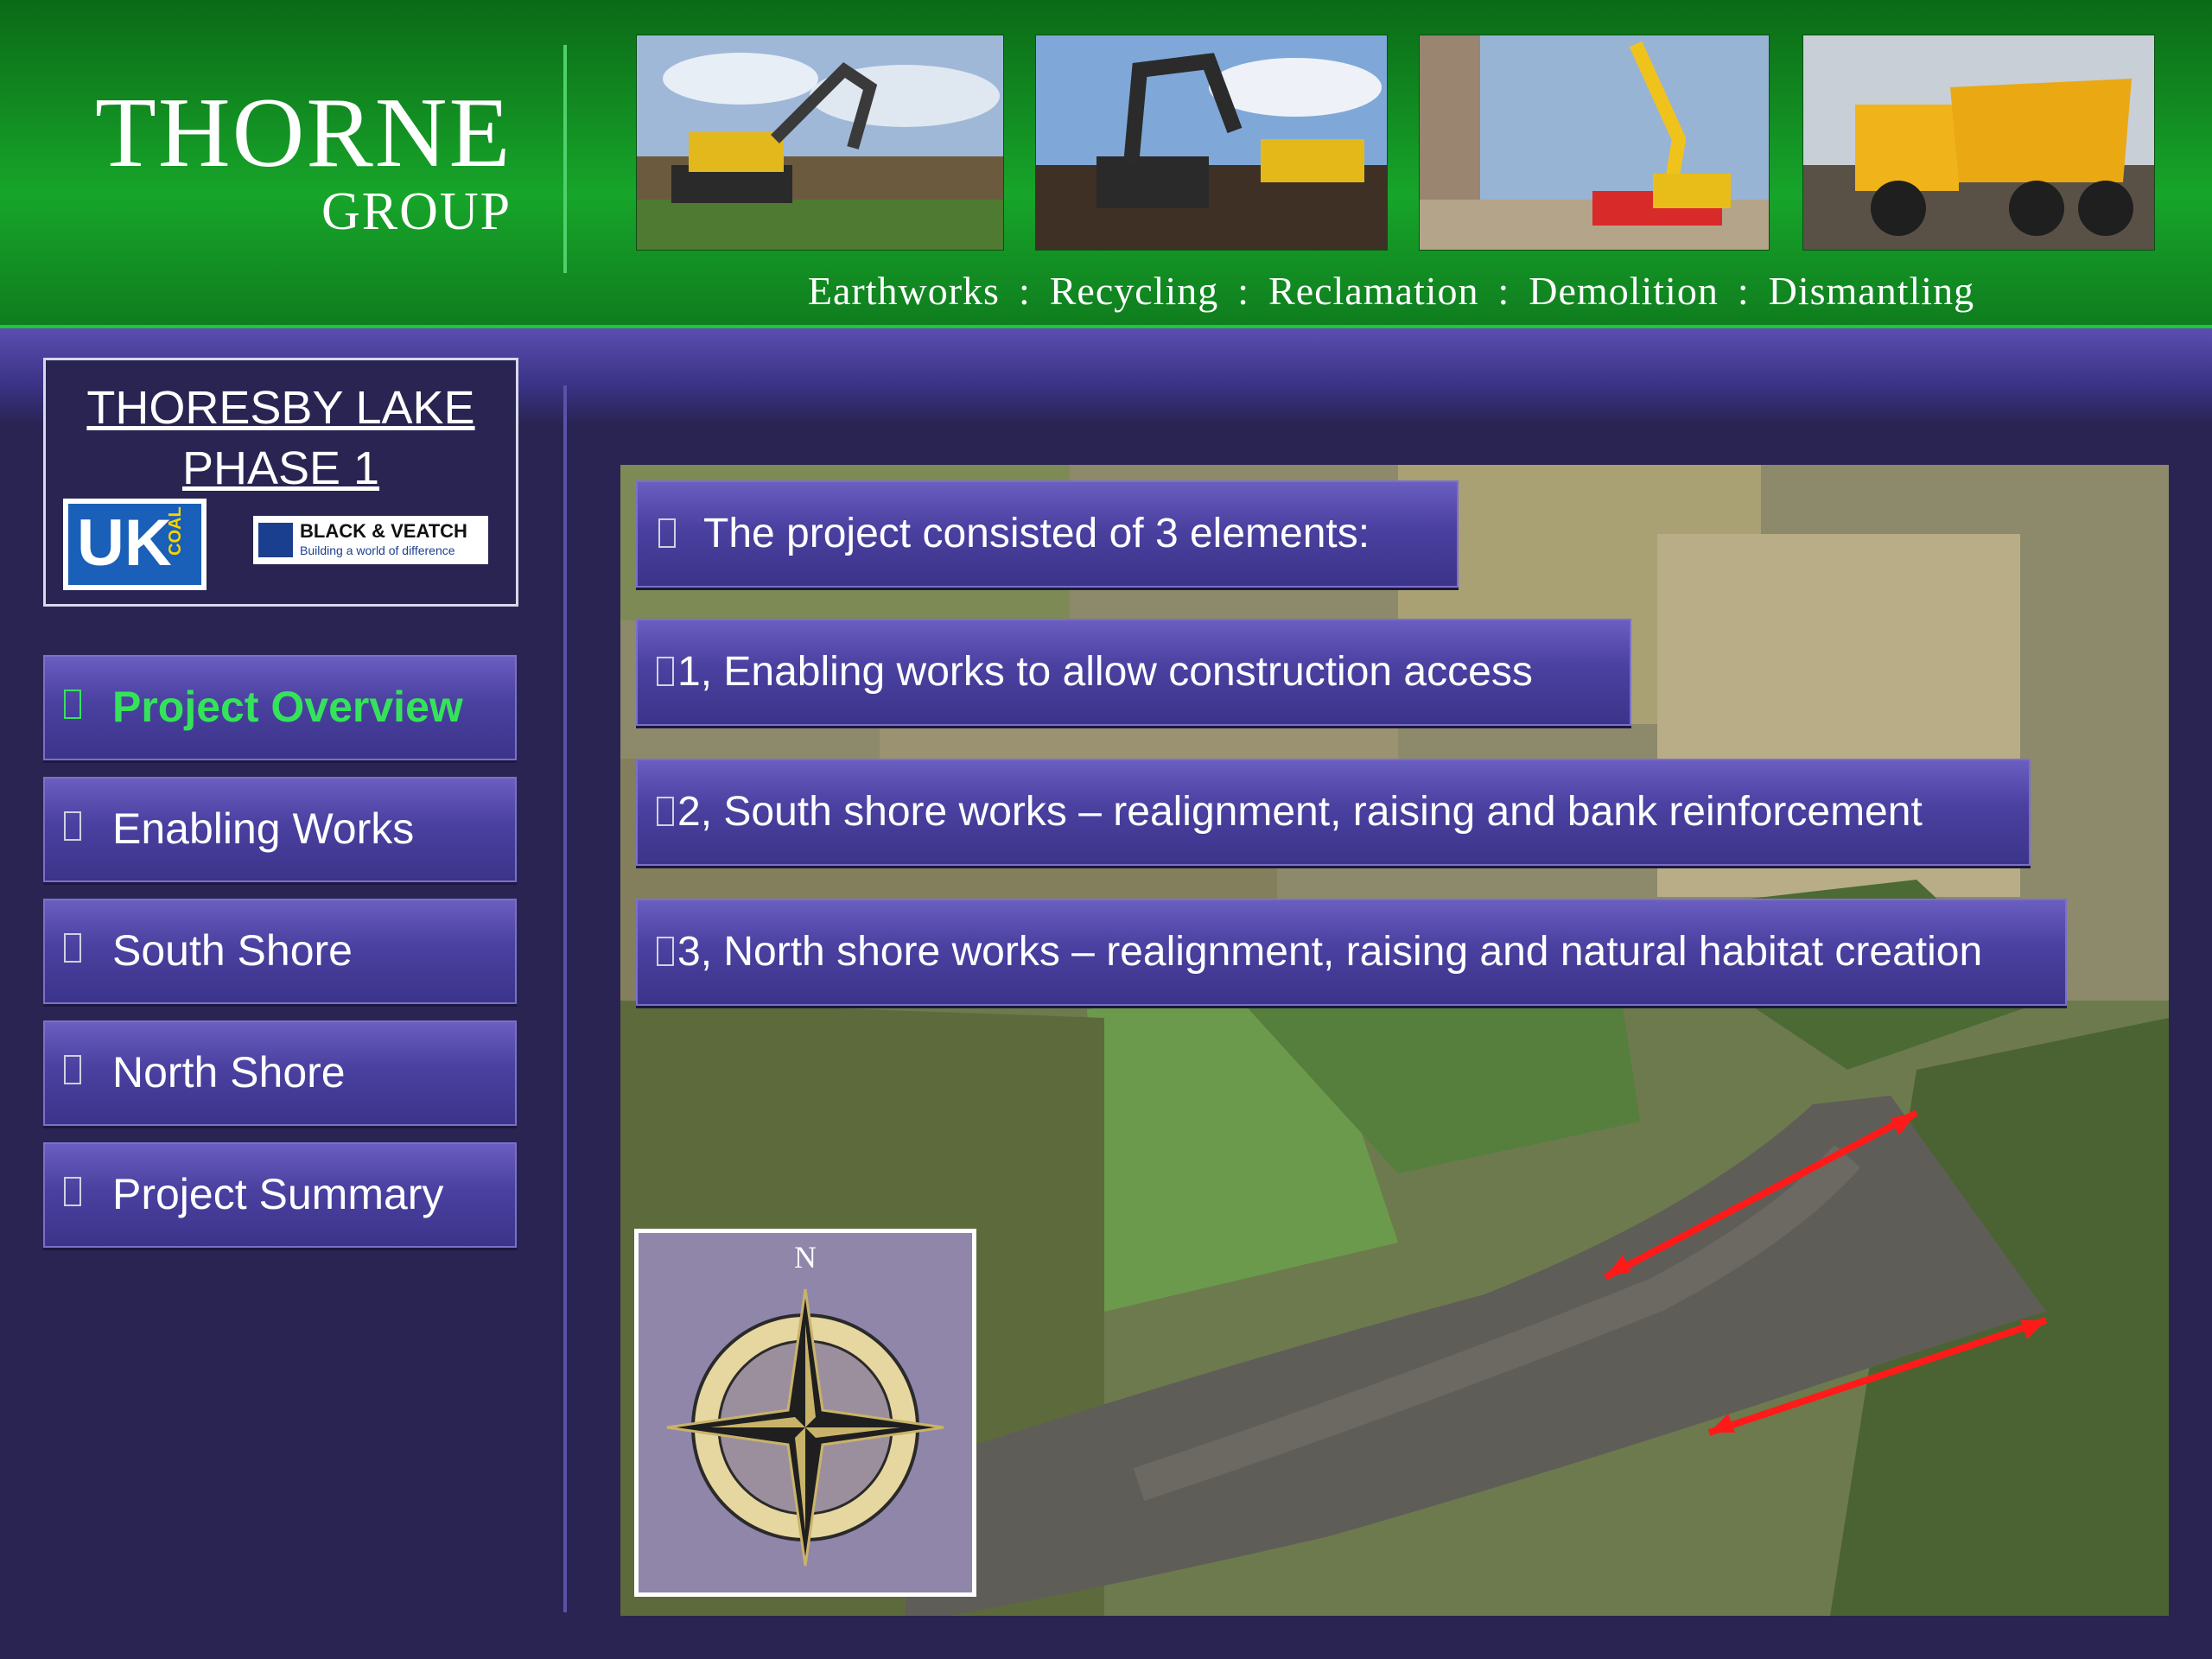 The image size is (2212, 1659). Describe the element at coordinates (1871, 291) in the screenshot. I see `tagline-dismantling: Dismantling` at that location.